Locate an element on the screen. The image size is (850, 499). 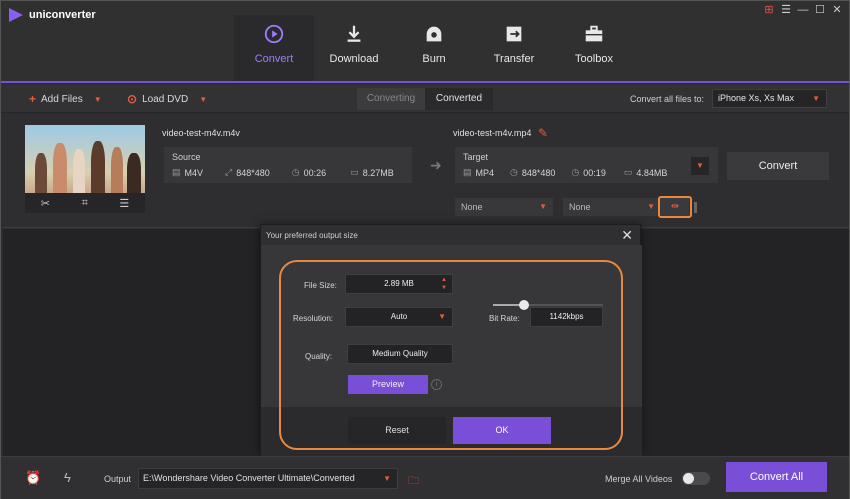
add-icon: + is located at coordinates (33, 99).